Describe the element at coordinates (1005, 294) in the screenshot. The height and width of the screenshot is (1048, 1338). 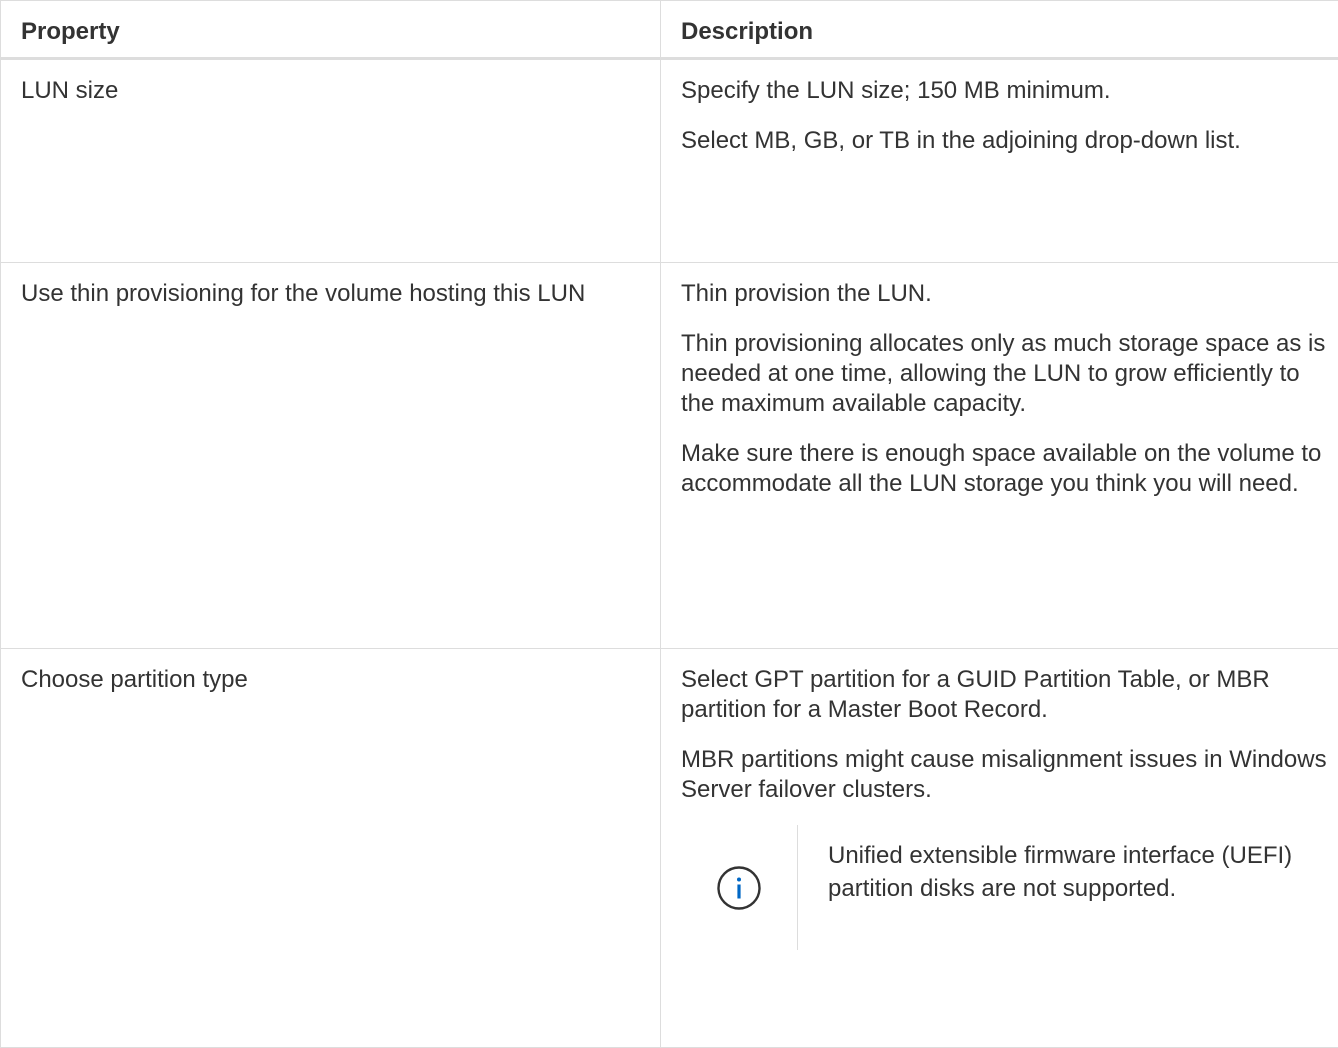
I see `description-paragraph: Thin provision the LUN.` at that location.